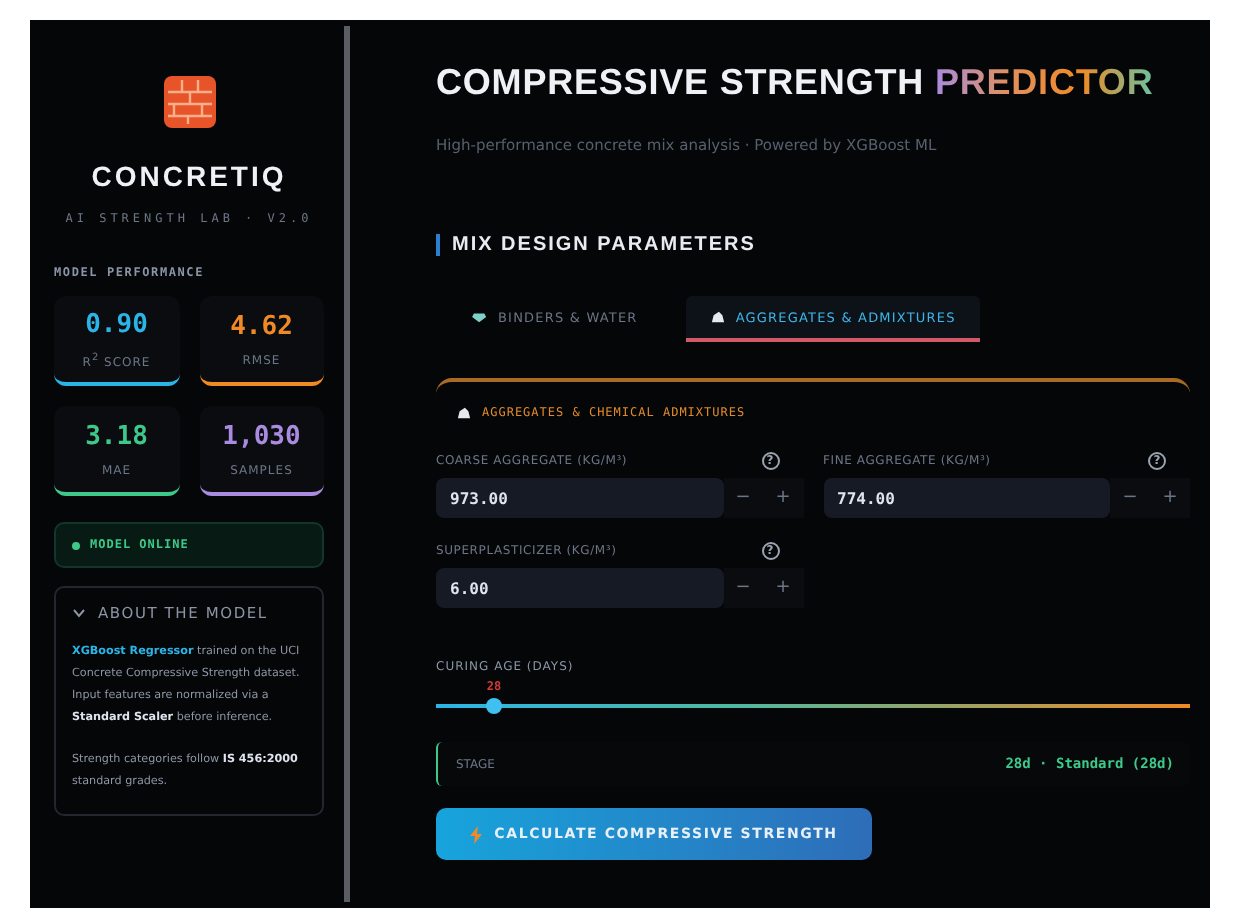 This screenshot has width=1238, height=908. What do you see at coordinates (494, 706) in the screenshot?
I see `slider-thumb` at bounding box center [494, 706].